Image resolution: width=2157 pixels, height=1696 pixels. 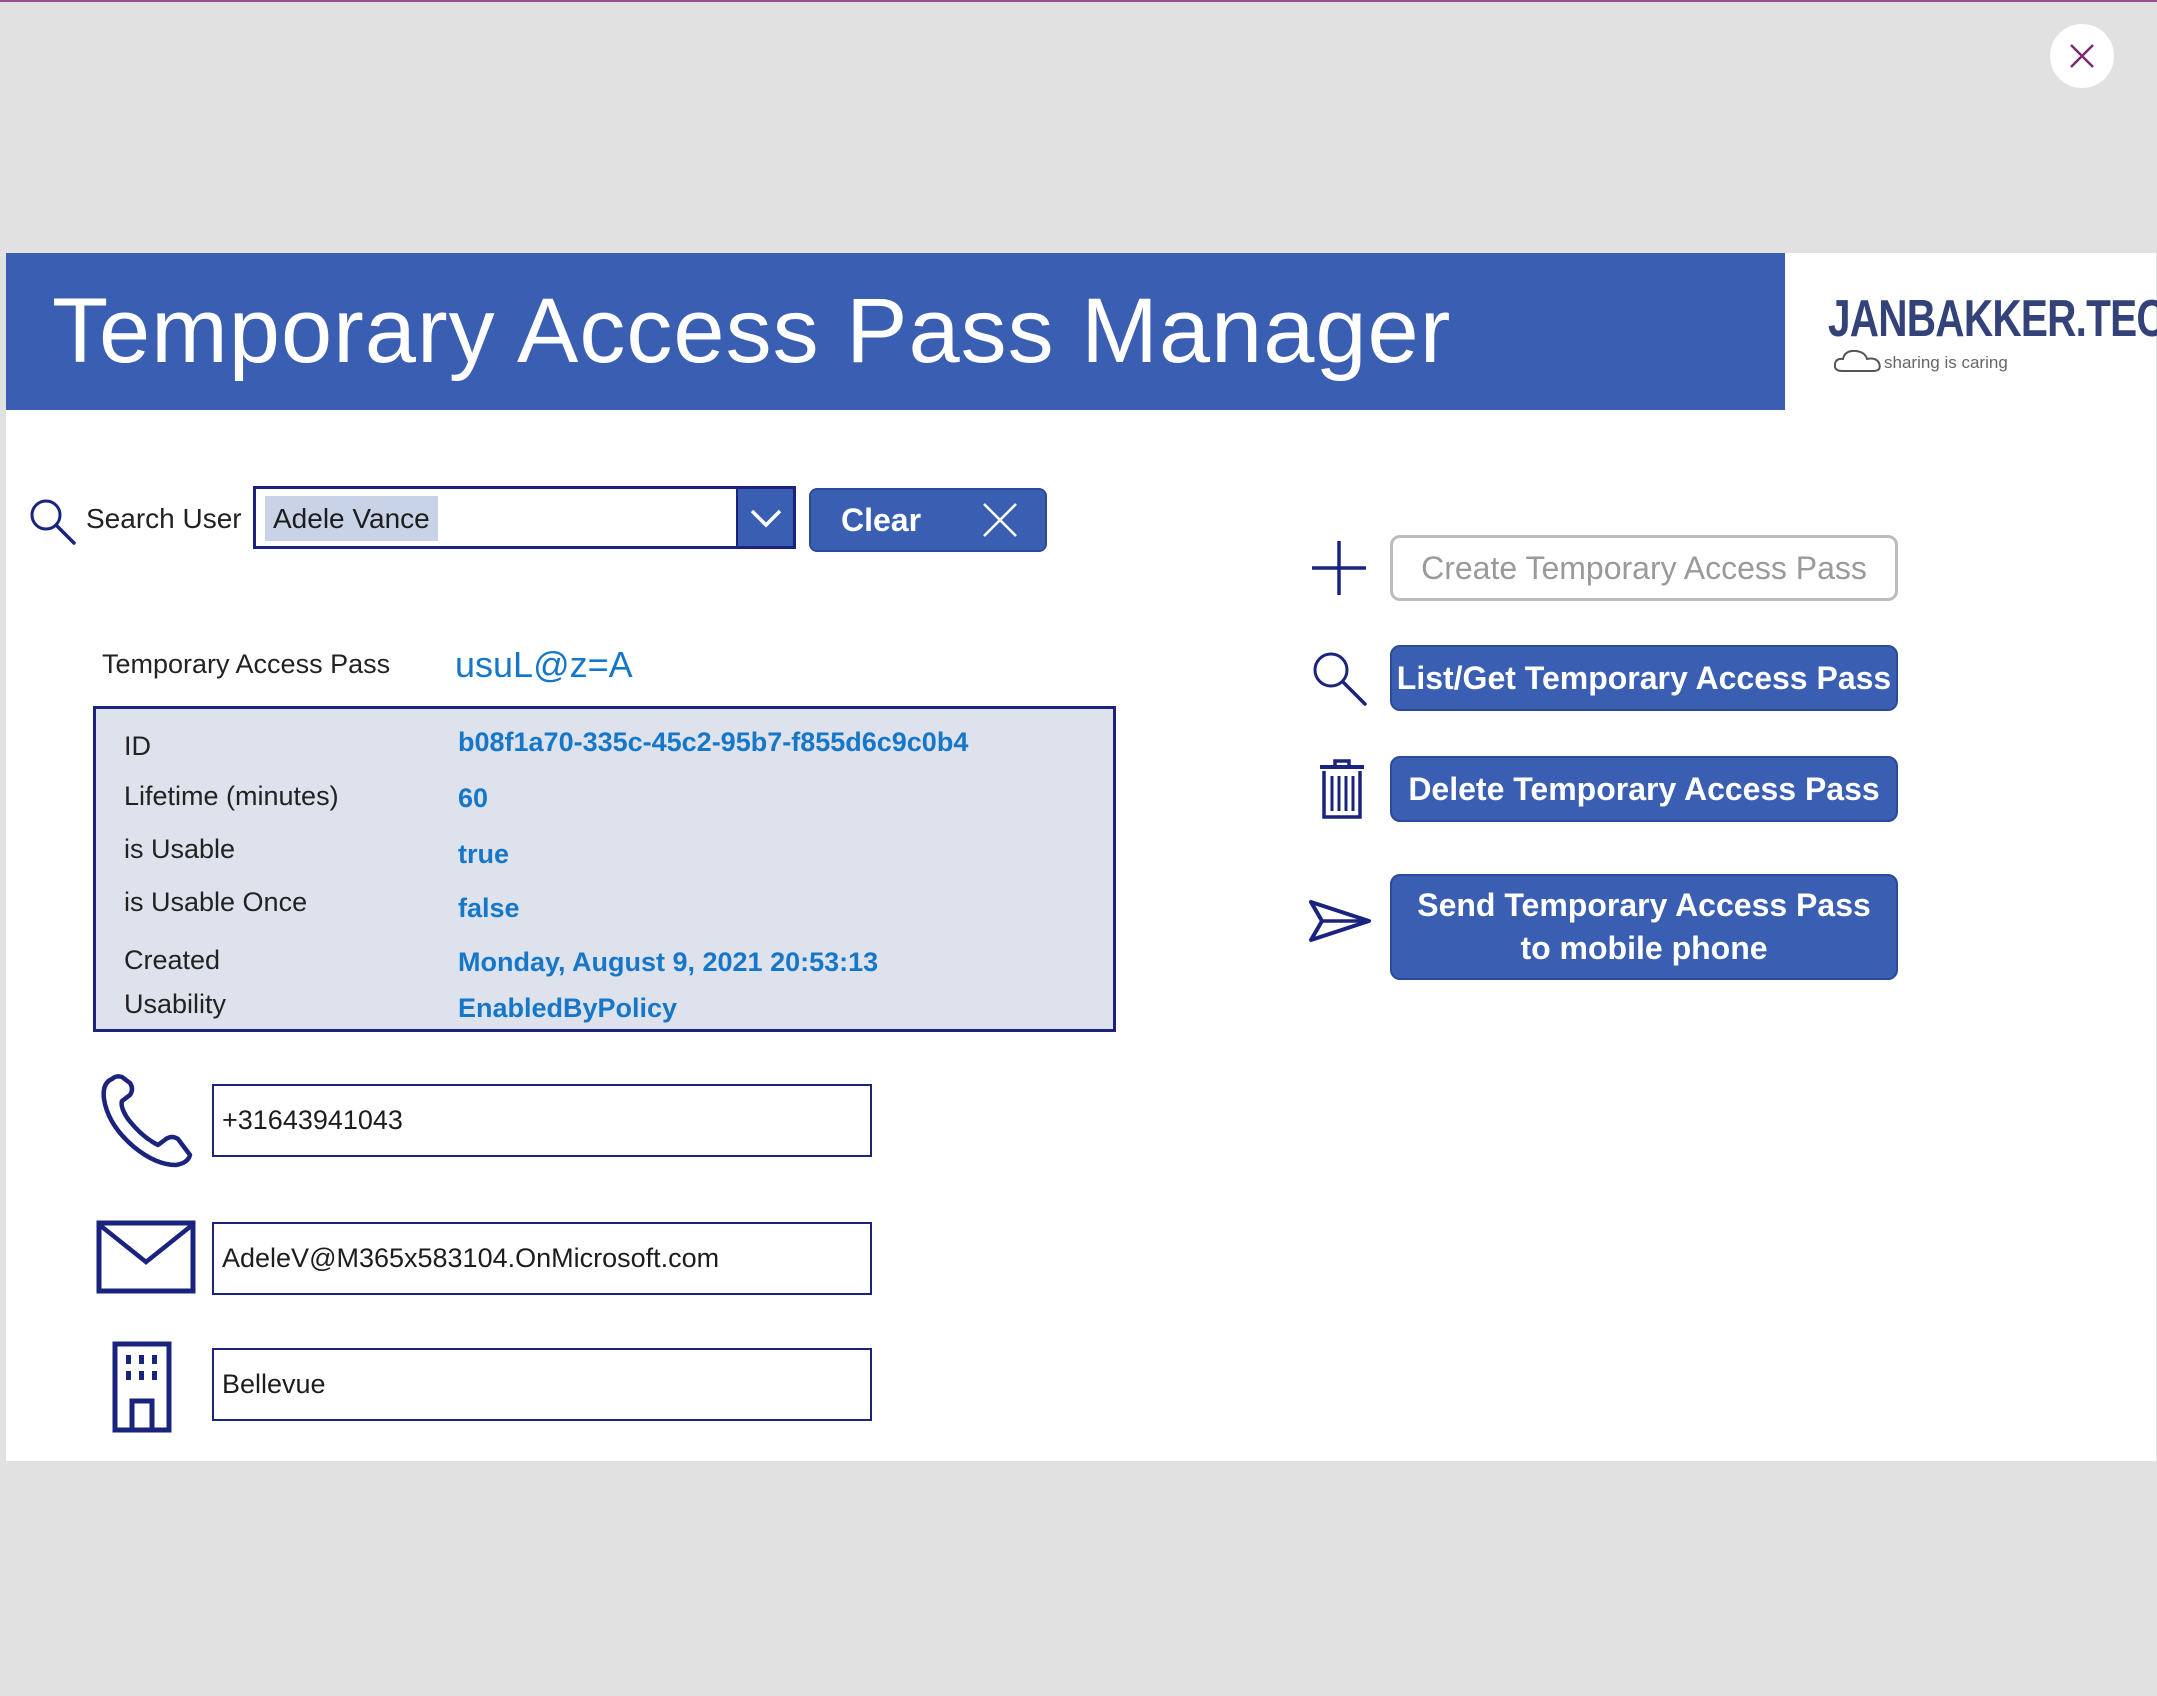 I want to click on logo-text: JANBAKKER.TECH, so click(x=1992, y=319).